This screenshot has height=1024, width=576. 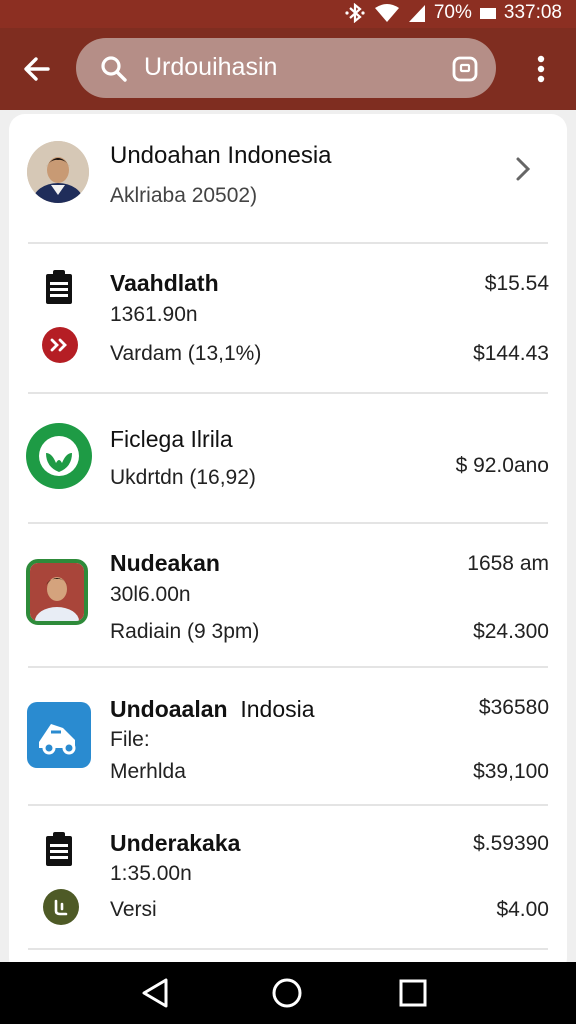 I want to click on divider, so click(x=288, y=949).